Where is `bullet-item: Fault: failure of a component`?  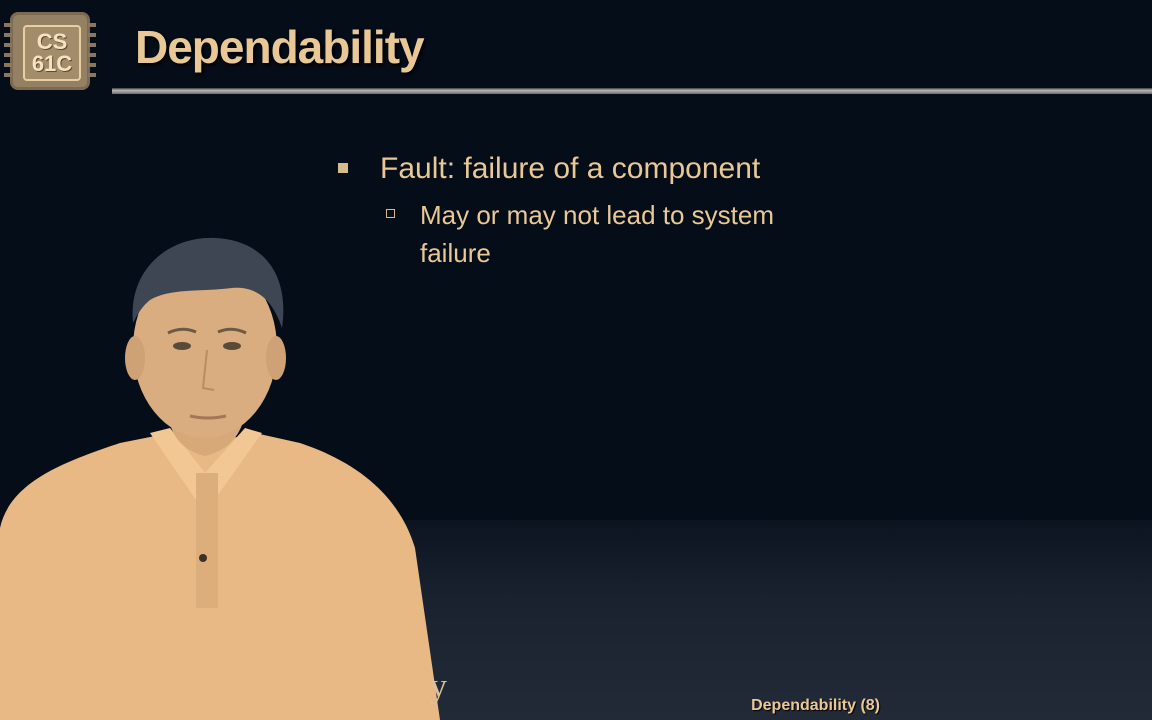
bullet-item: Fault: failure of a component is located at coordinates (598, 169).